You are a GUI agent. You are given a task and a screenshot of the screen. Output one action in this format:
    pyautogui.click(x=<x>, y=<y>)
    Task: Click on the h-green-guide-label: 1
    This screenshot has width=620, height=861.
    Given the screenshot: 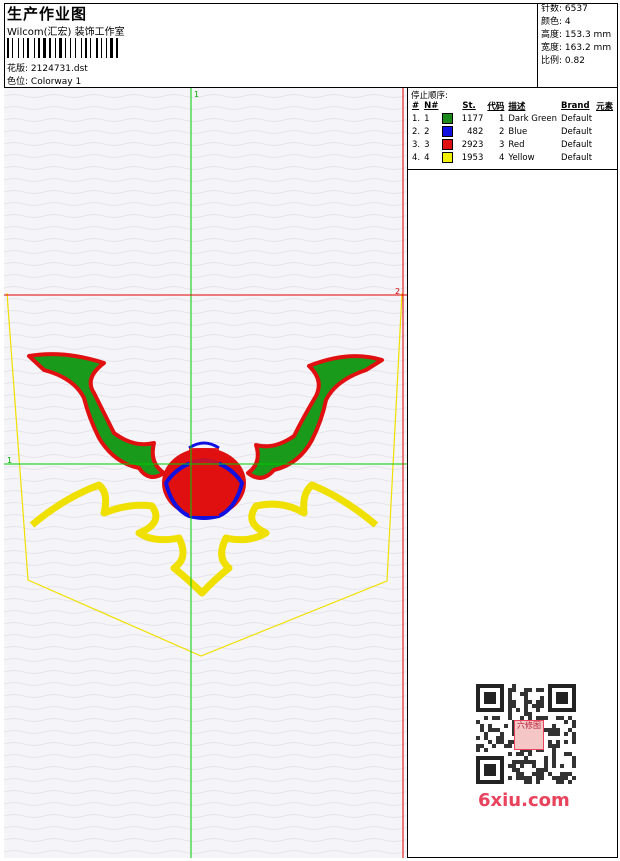 What is the action you would take?
    pyautogui.click(x=9, y=460)
    